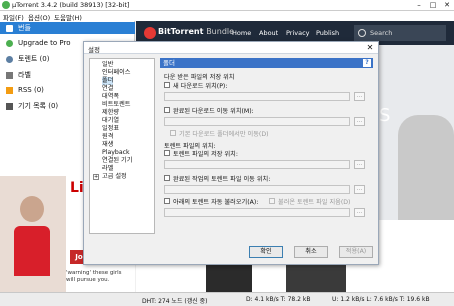  Describe the element at coordinates (216, 202) in the screenshot. I see `autoload-label: 아래의 토렌트 자동 불러오기(A):` at that location.